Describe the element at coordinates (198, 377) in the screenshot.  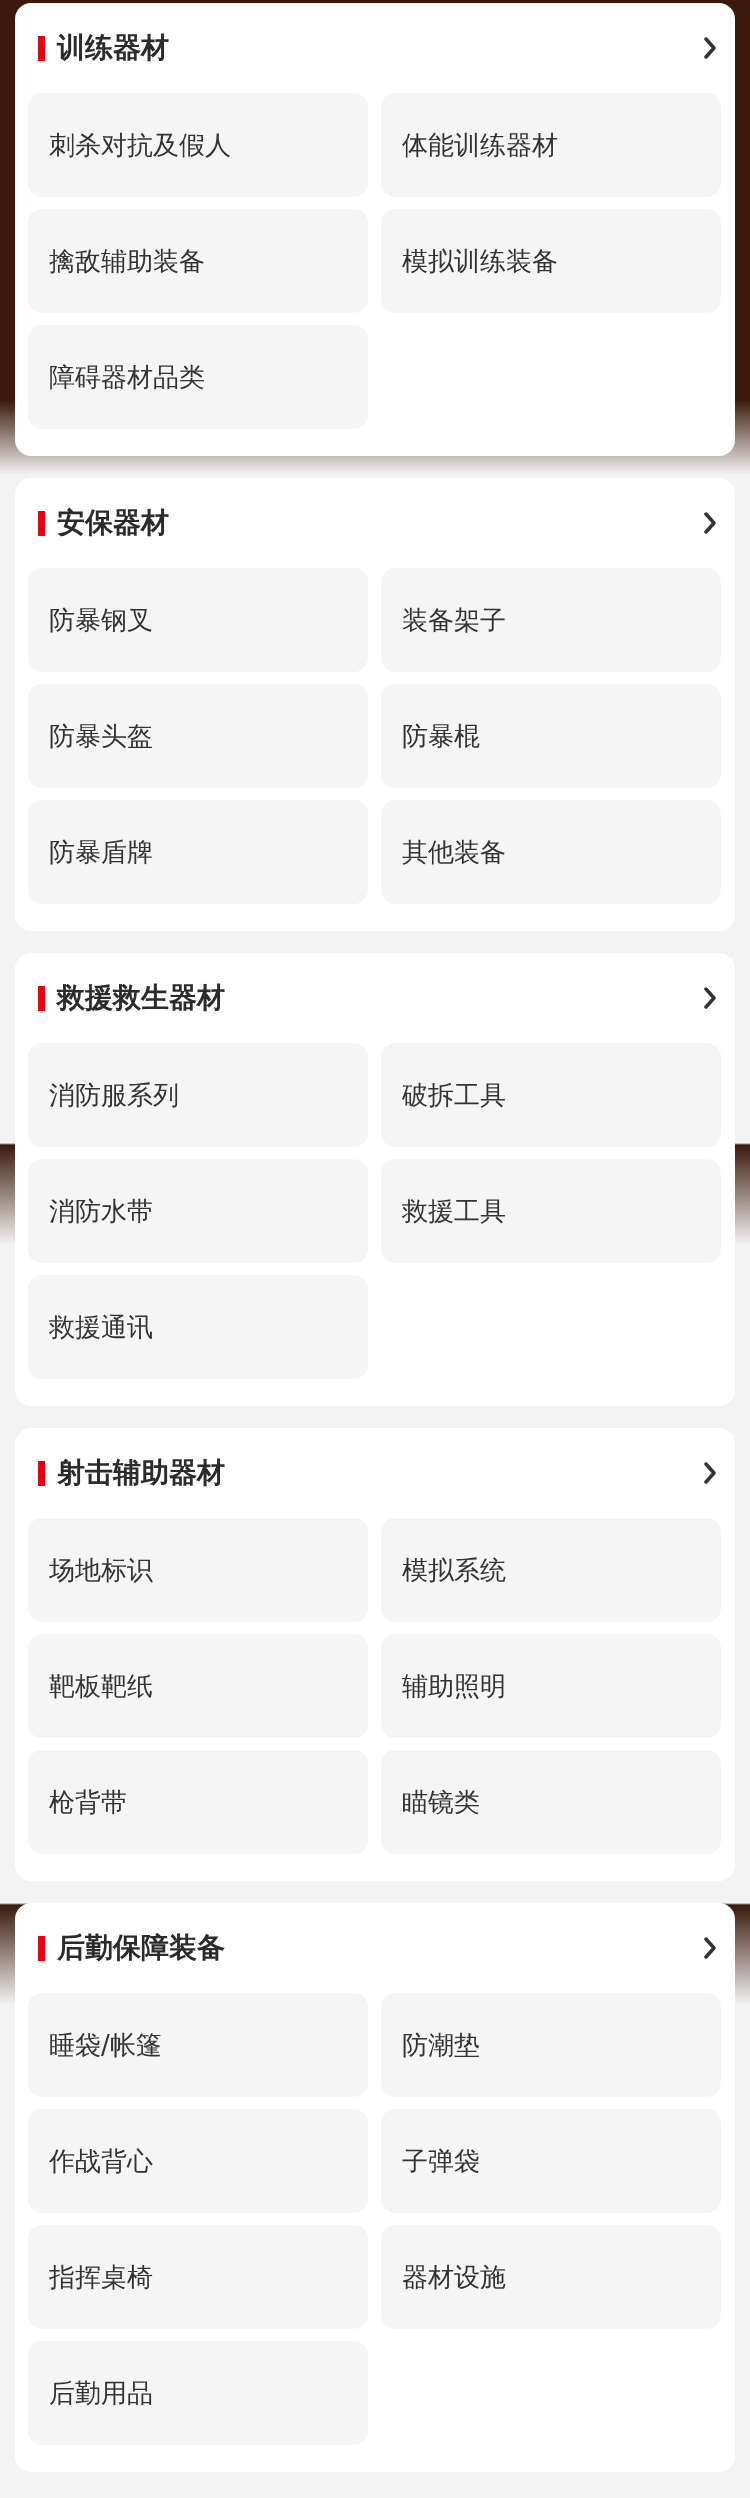
I see `category-item: 障碍器材品类` at that location.